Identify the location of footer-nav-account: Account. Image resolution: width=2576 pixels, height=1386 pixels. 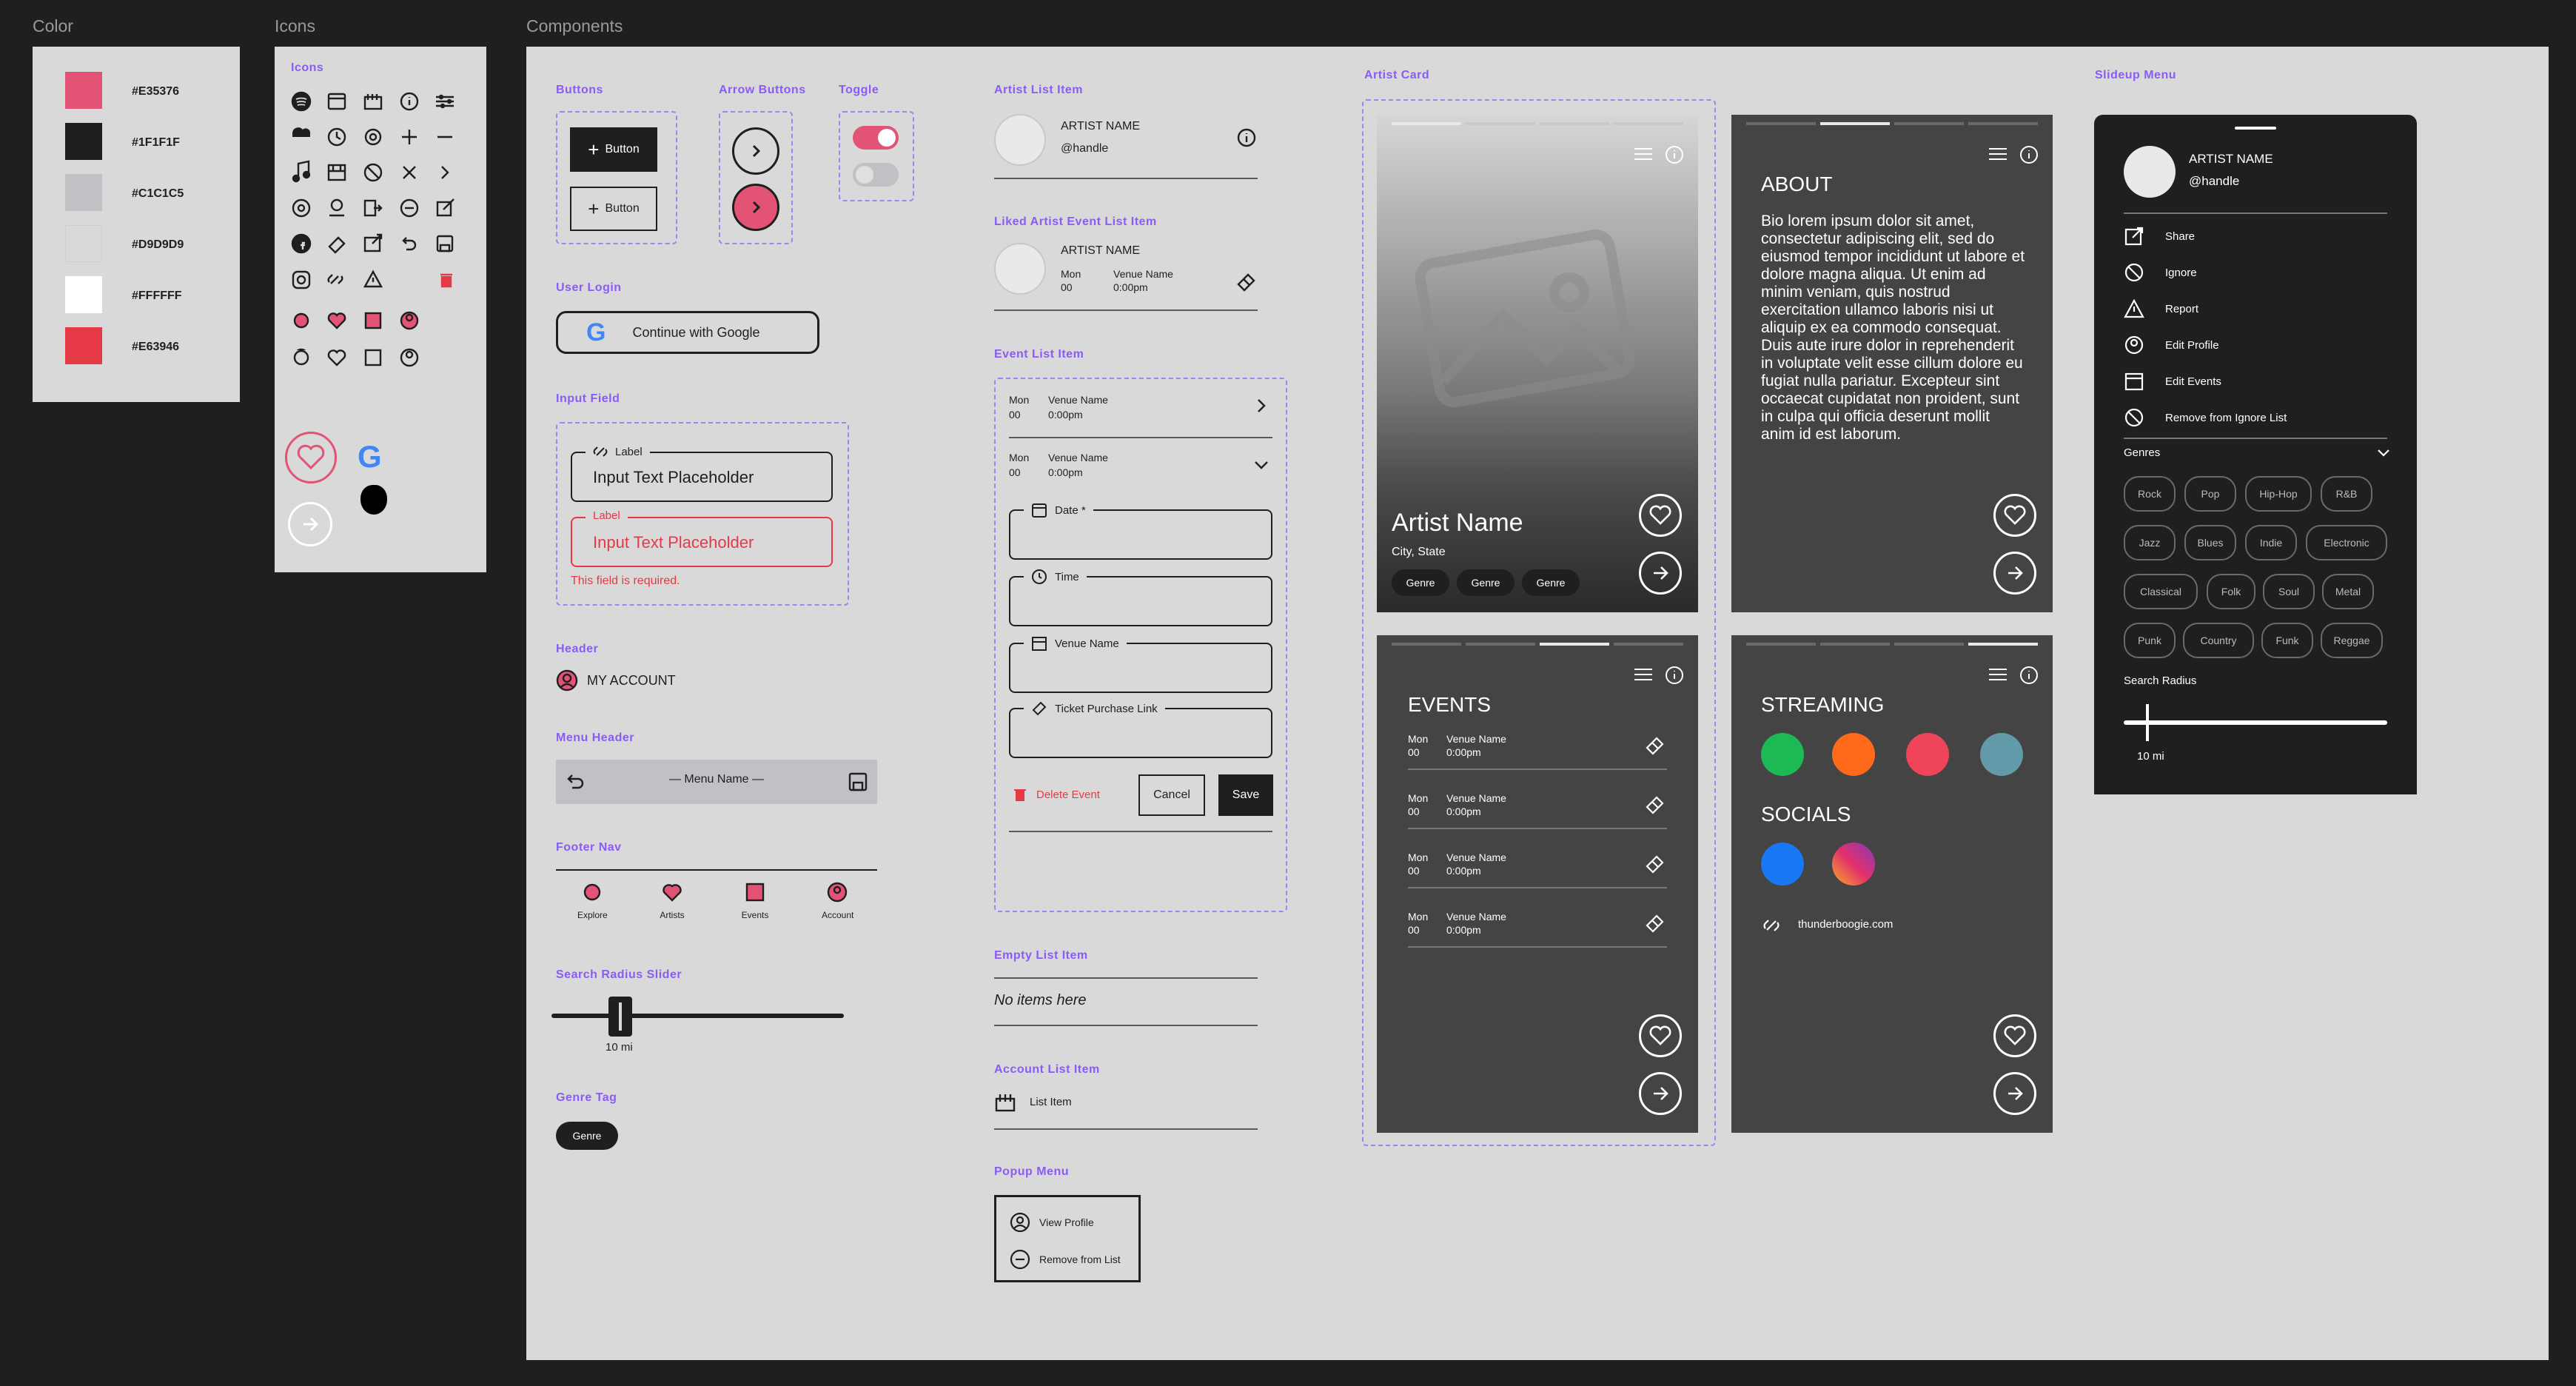
(837, 901).